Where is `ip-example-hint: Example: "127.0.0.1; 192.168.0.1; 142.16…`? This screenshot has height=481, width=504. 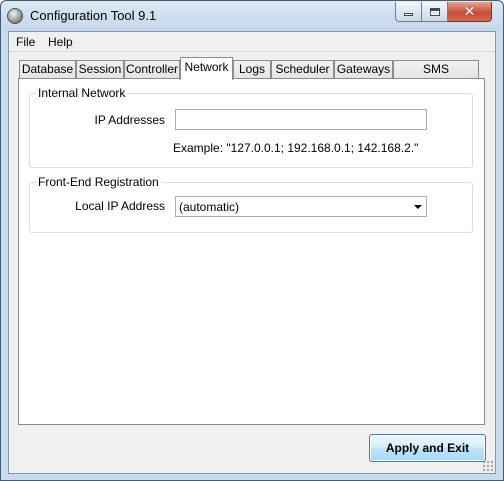
ip-example-hint: Example: "127.0.0.1; 192.168.0.1; 142.16… is located at coordinates (296, 148).